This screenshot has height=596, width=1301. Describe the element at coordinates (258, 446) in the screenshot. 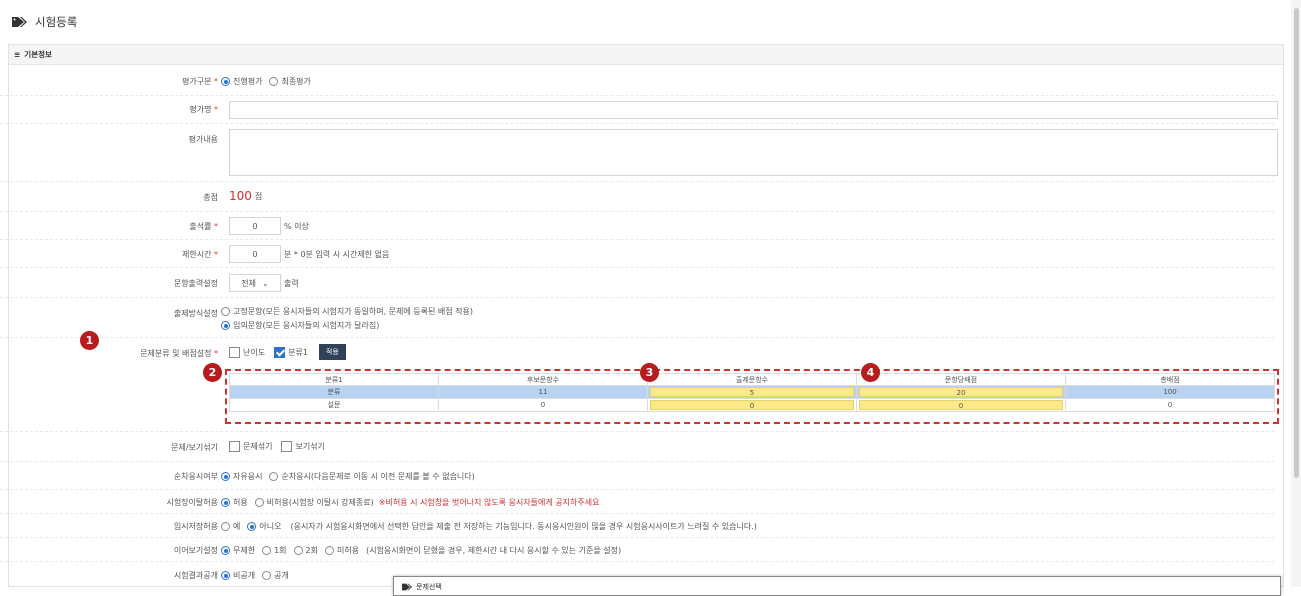

I see `checkbox-shuffle-questions-label: 문제섞기` at that location.